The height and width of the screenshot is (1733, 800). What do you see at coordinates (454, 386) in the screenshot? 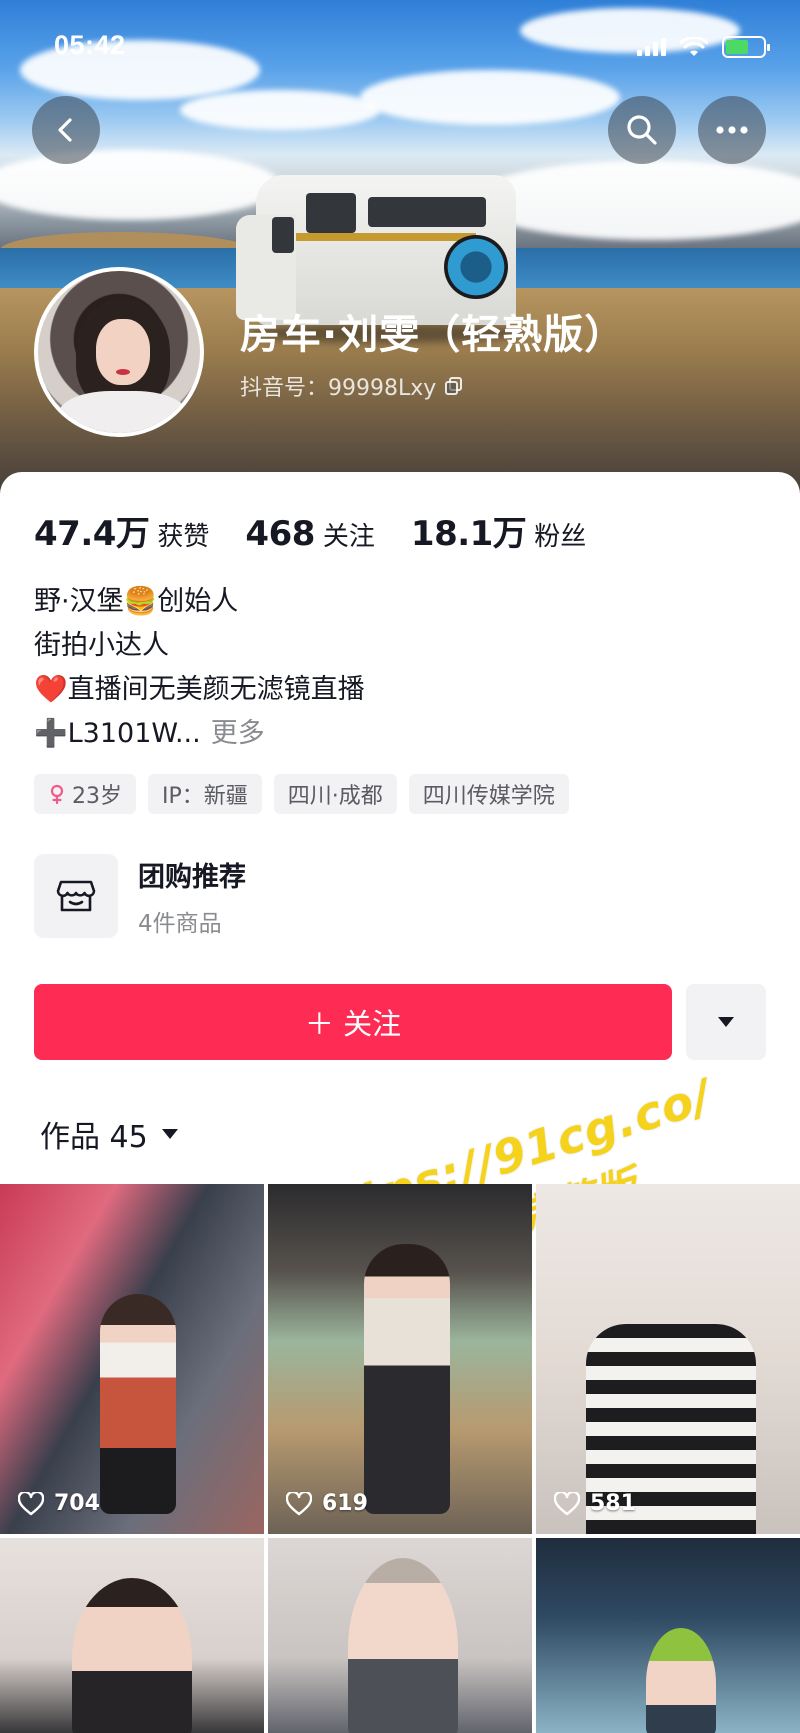
I see `copy-icon` at bounding box center [454, 386].